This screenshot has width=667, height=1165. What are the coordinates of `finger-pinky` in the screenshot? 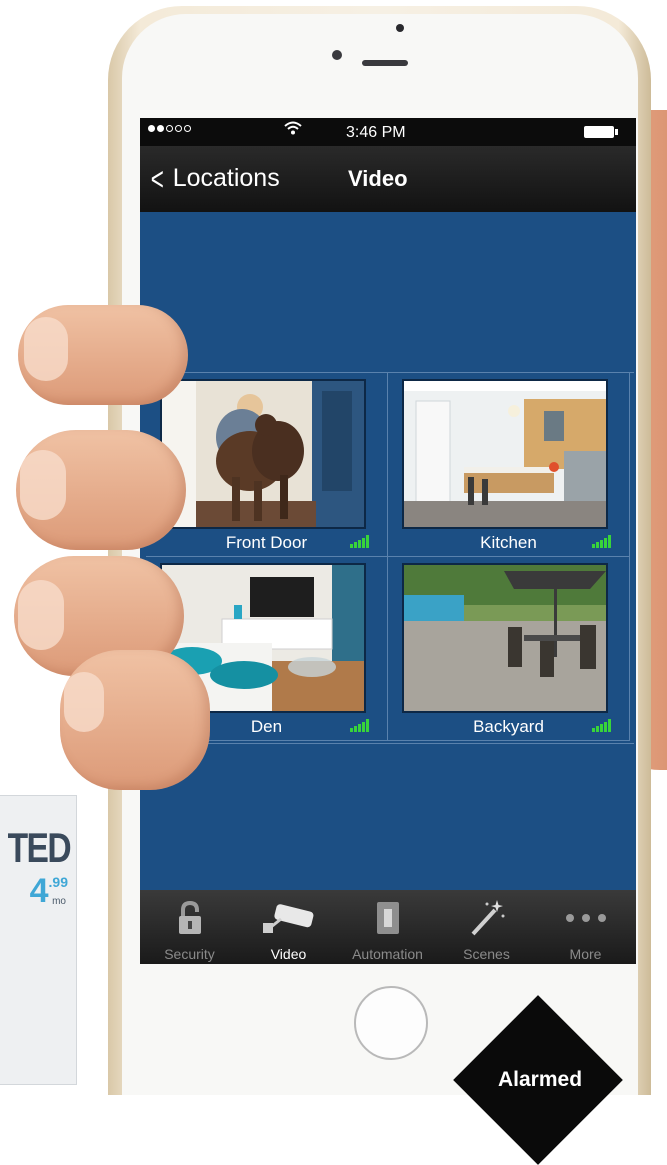 It's located at (135, 720).